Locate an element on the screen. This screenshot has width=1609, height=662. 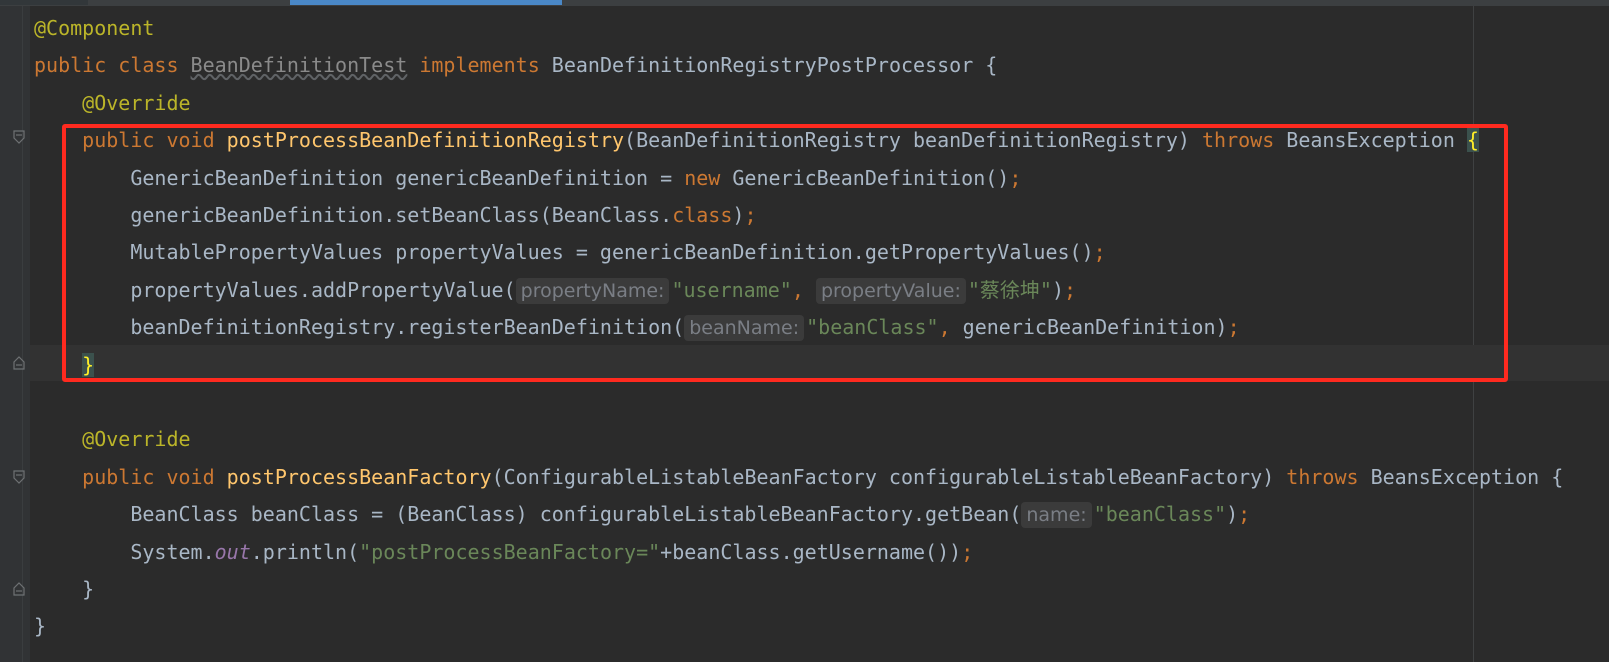
code-token: "postProcessBeanFactory=" is located at coordinates (510, 551).